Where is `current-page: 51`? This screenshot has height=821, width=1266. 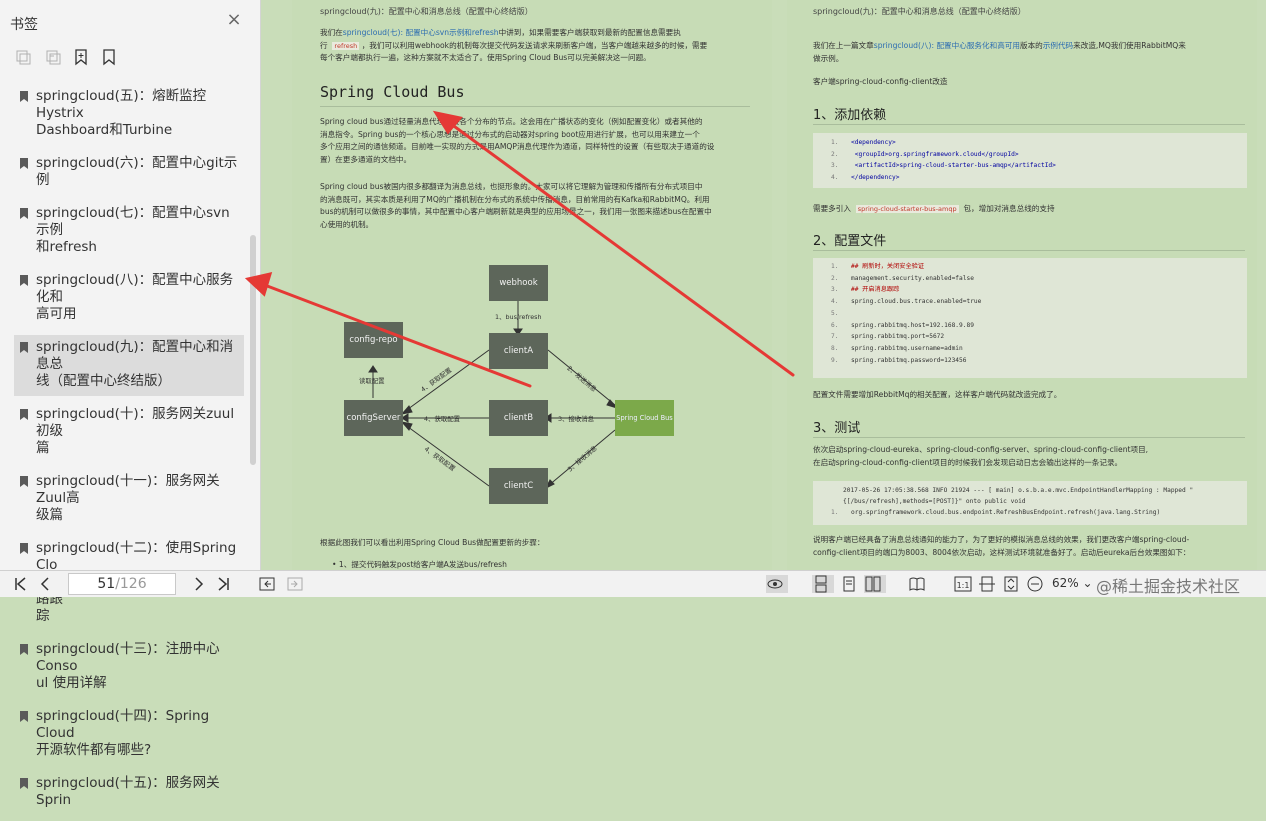 current-page: 51 is located at coordinates (106, 584).